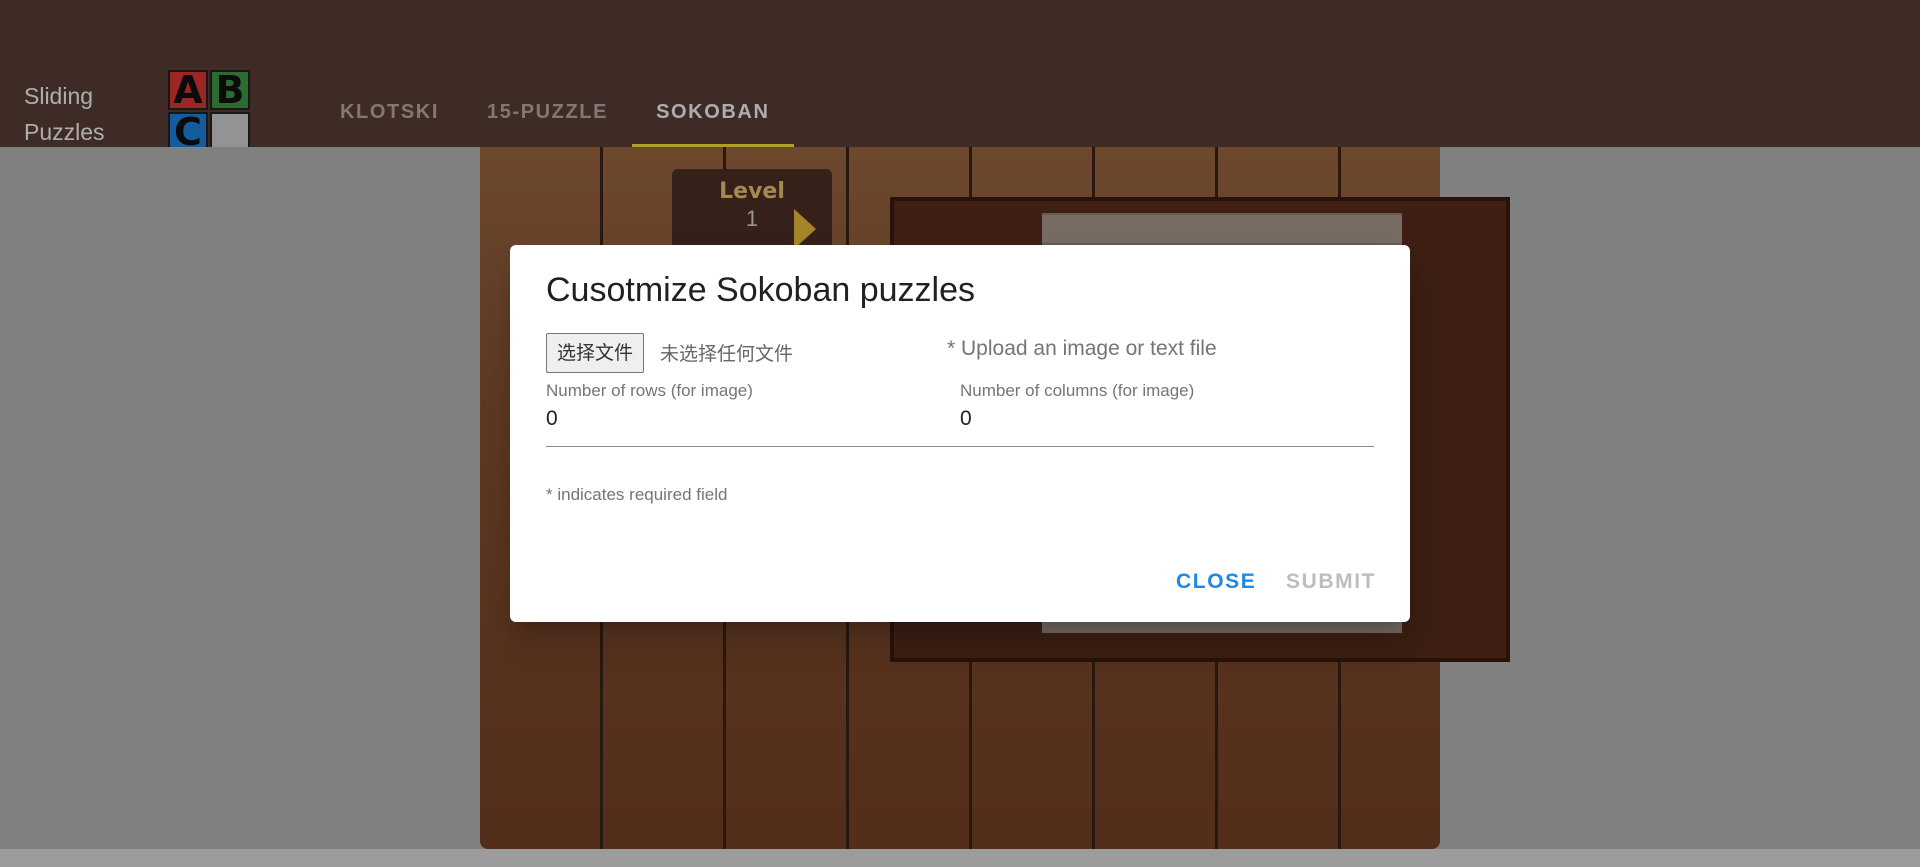 The image size is (1920, 867). Describe the element at coordinates (761, 290) in the screenshot. I see `dialog-title: Cusotmize Sokoban puzzles` at that location.